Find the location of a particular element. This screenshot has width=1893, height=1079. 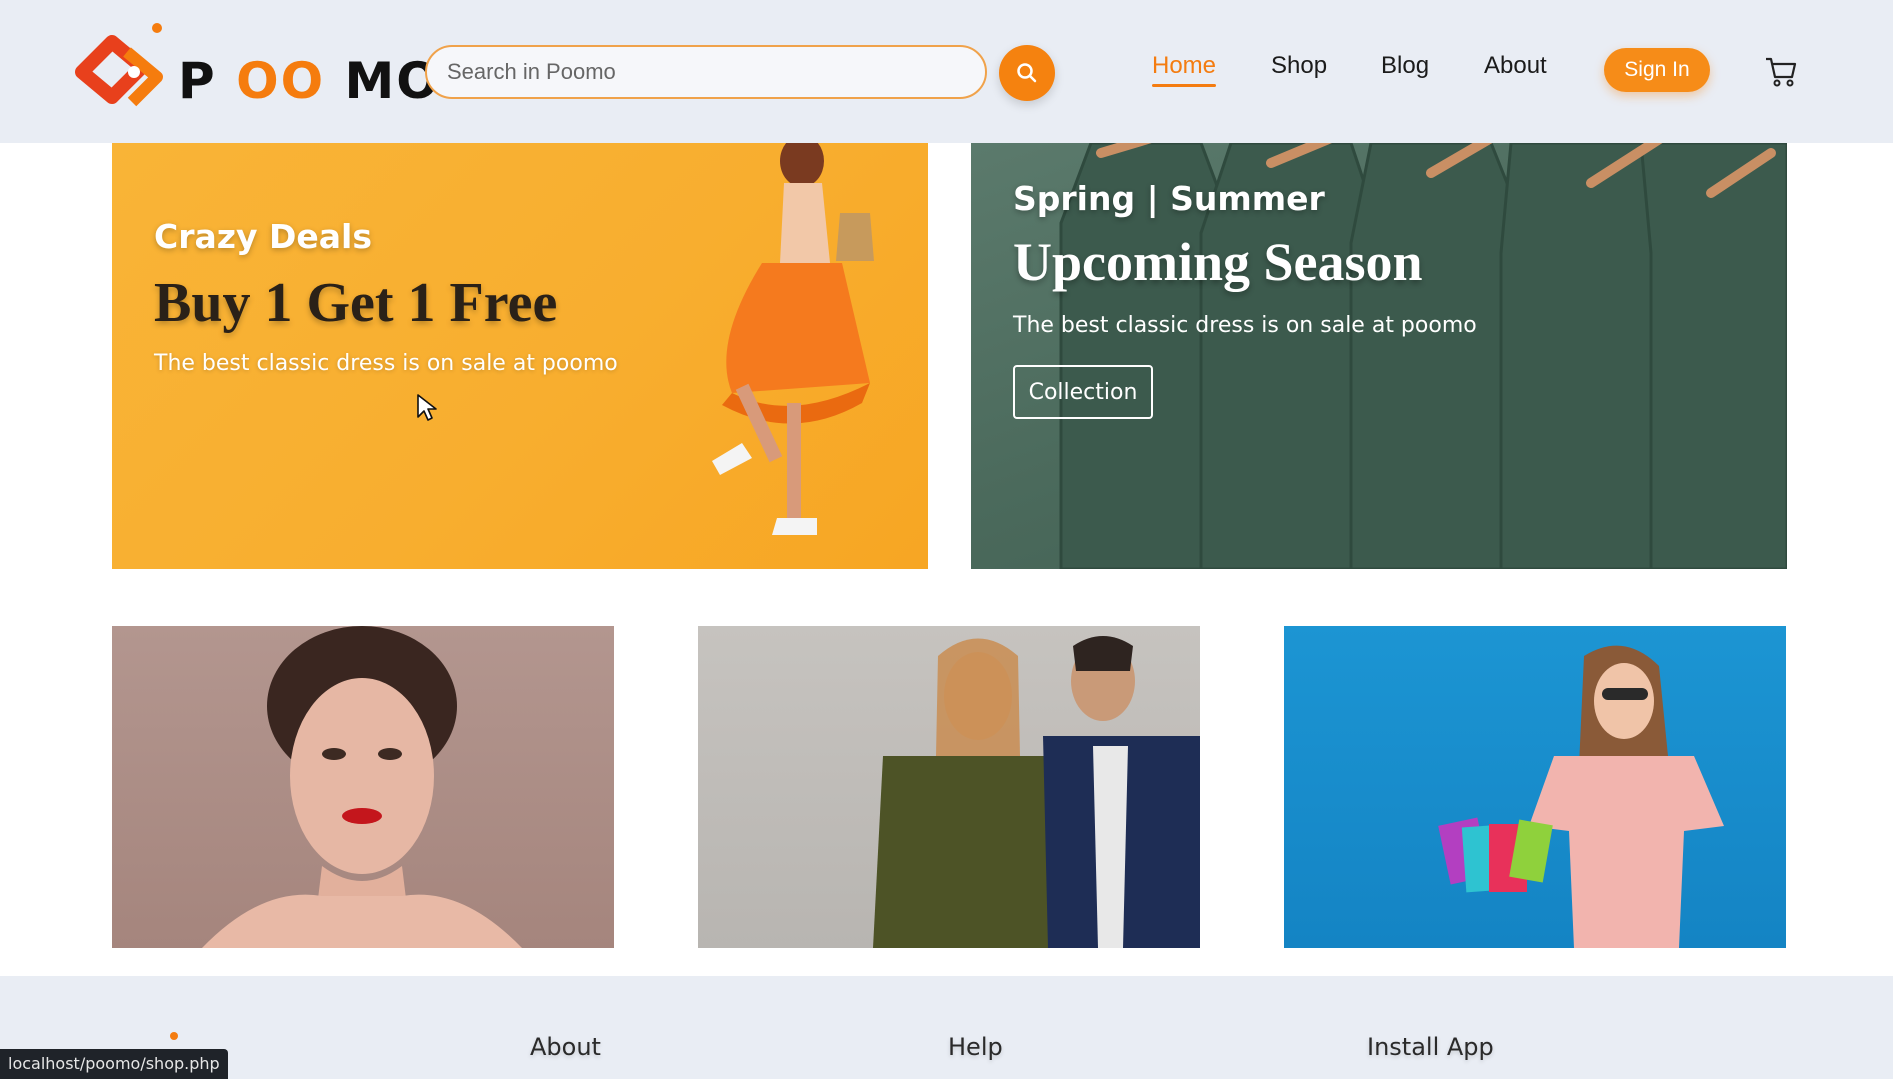

sign-in-button: Sign In is located at coordinates (1657, 70).